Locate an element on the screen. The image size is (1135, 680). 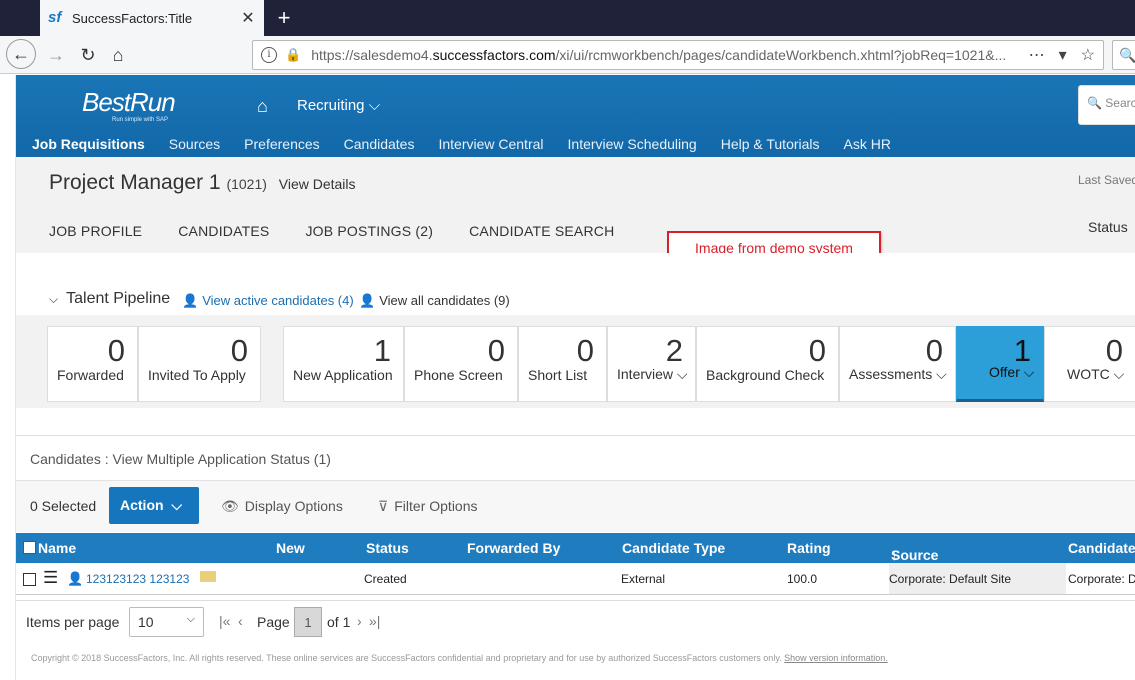
left-gutter is located at coordinates (8, 377).